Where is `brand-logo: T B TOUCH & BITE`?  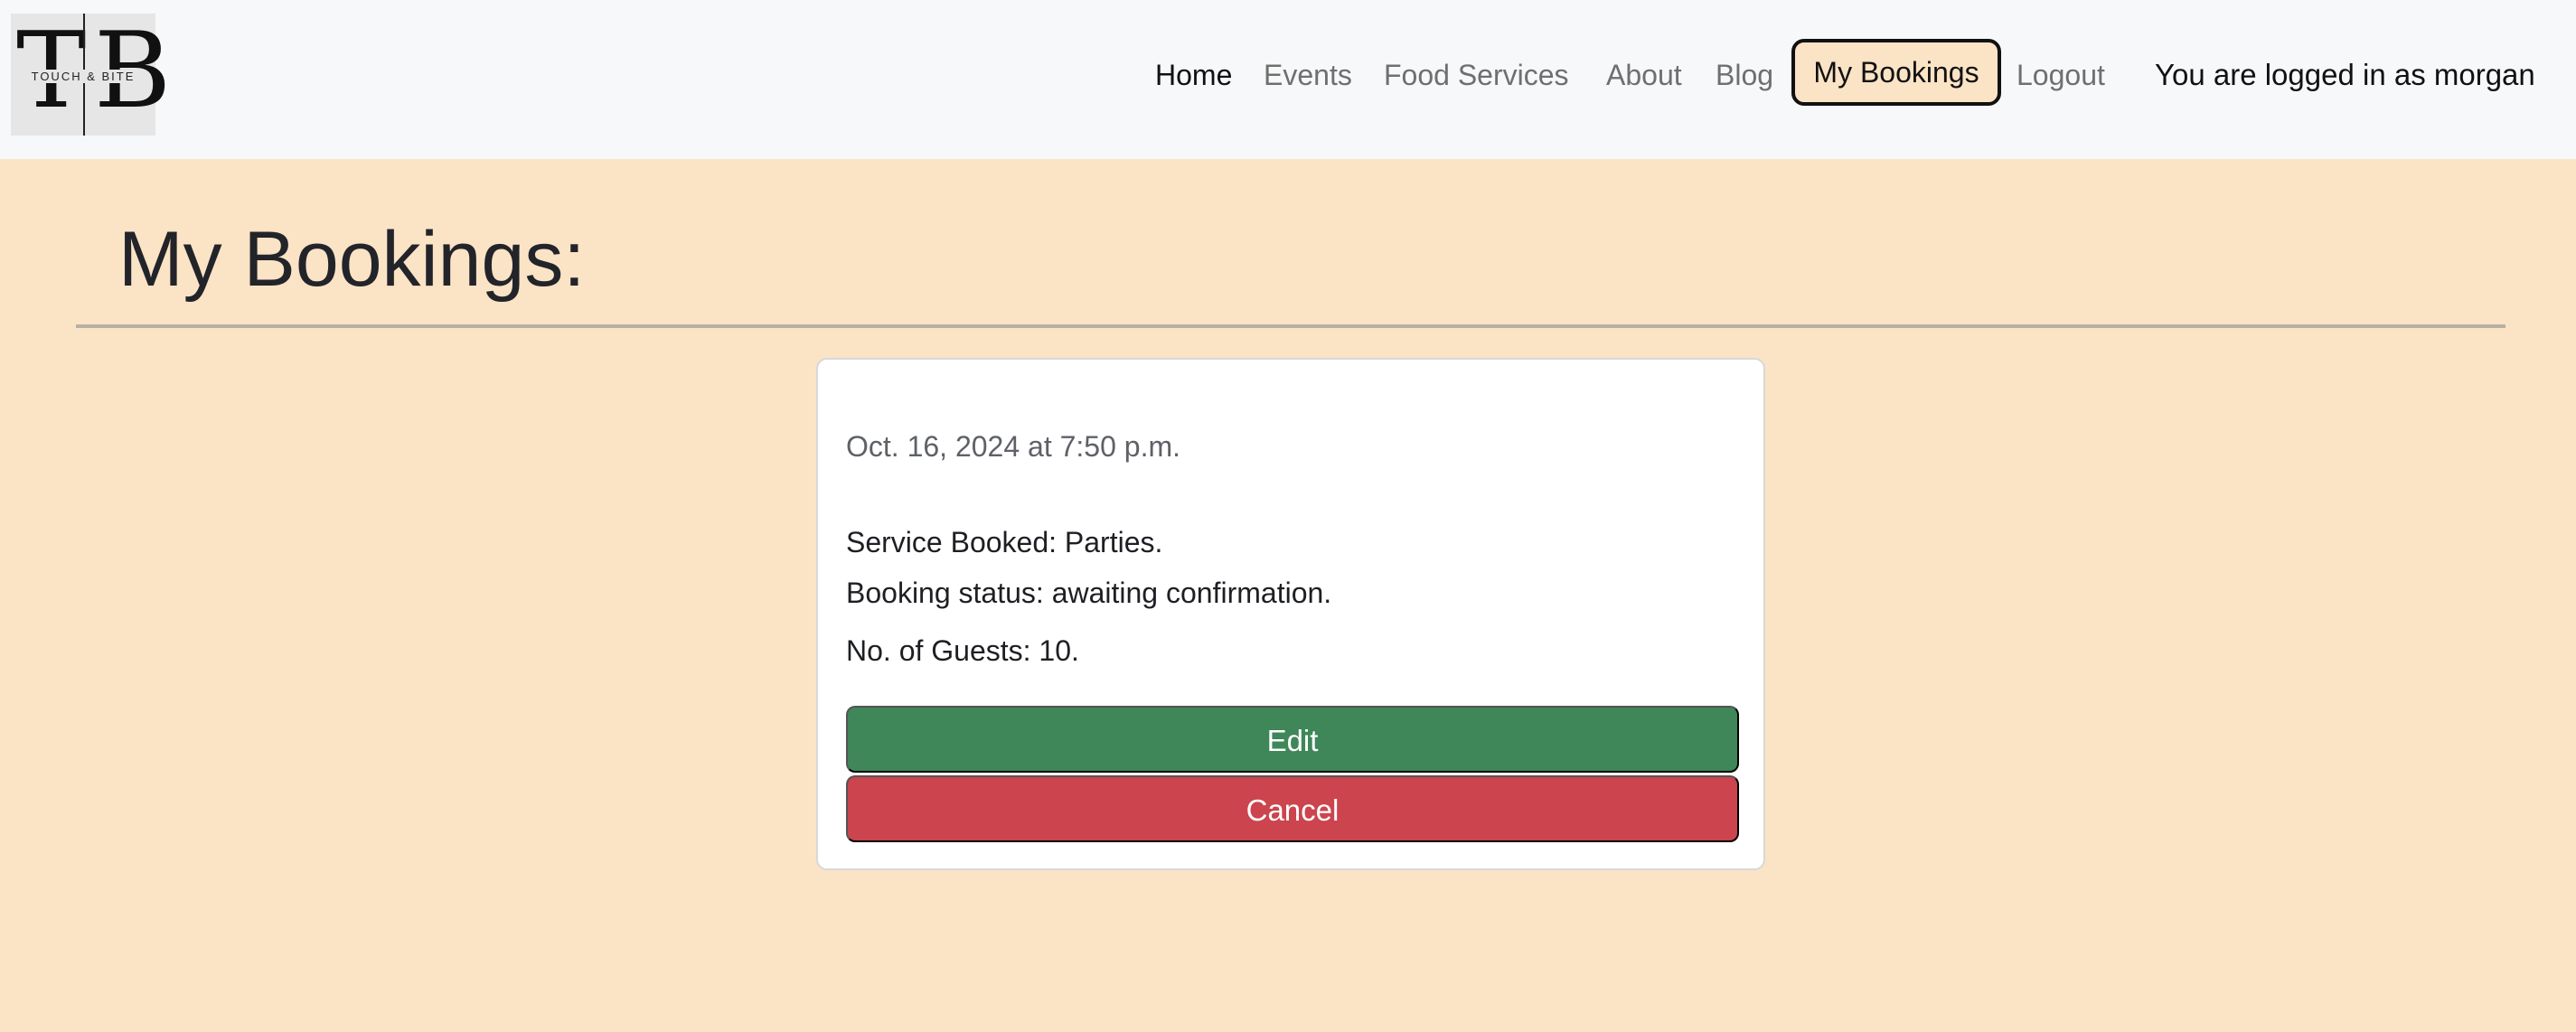
brand-logo: T B TOUCH & BITE is located at coordinates (91, 75).